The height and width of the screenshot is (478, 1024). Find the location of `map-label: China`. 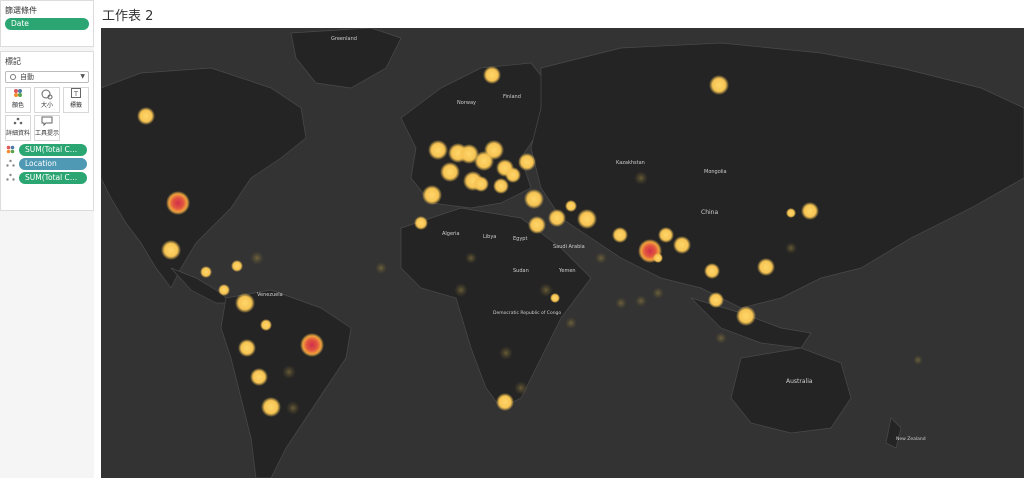

map-label: China is located at coordinates (709, 212).